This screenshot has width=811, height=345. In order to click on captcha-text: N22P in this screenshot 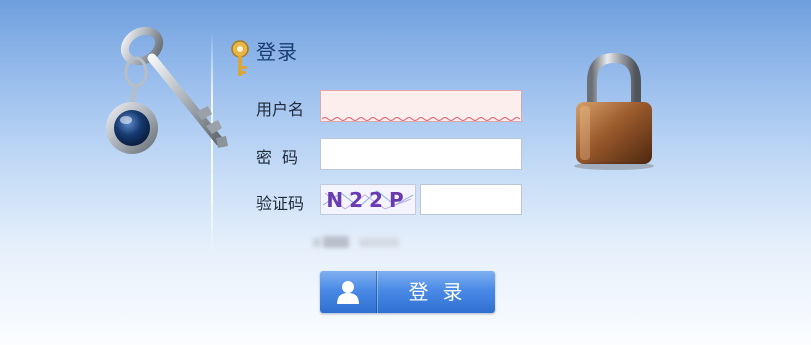, I will do `click(368, 200)`.